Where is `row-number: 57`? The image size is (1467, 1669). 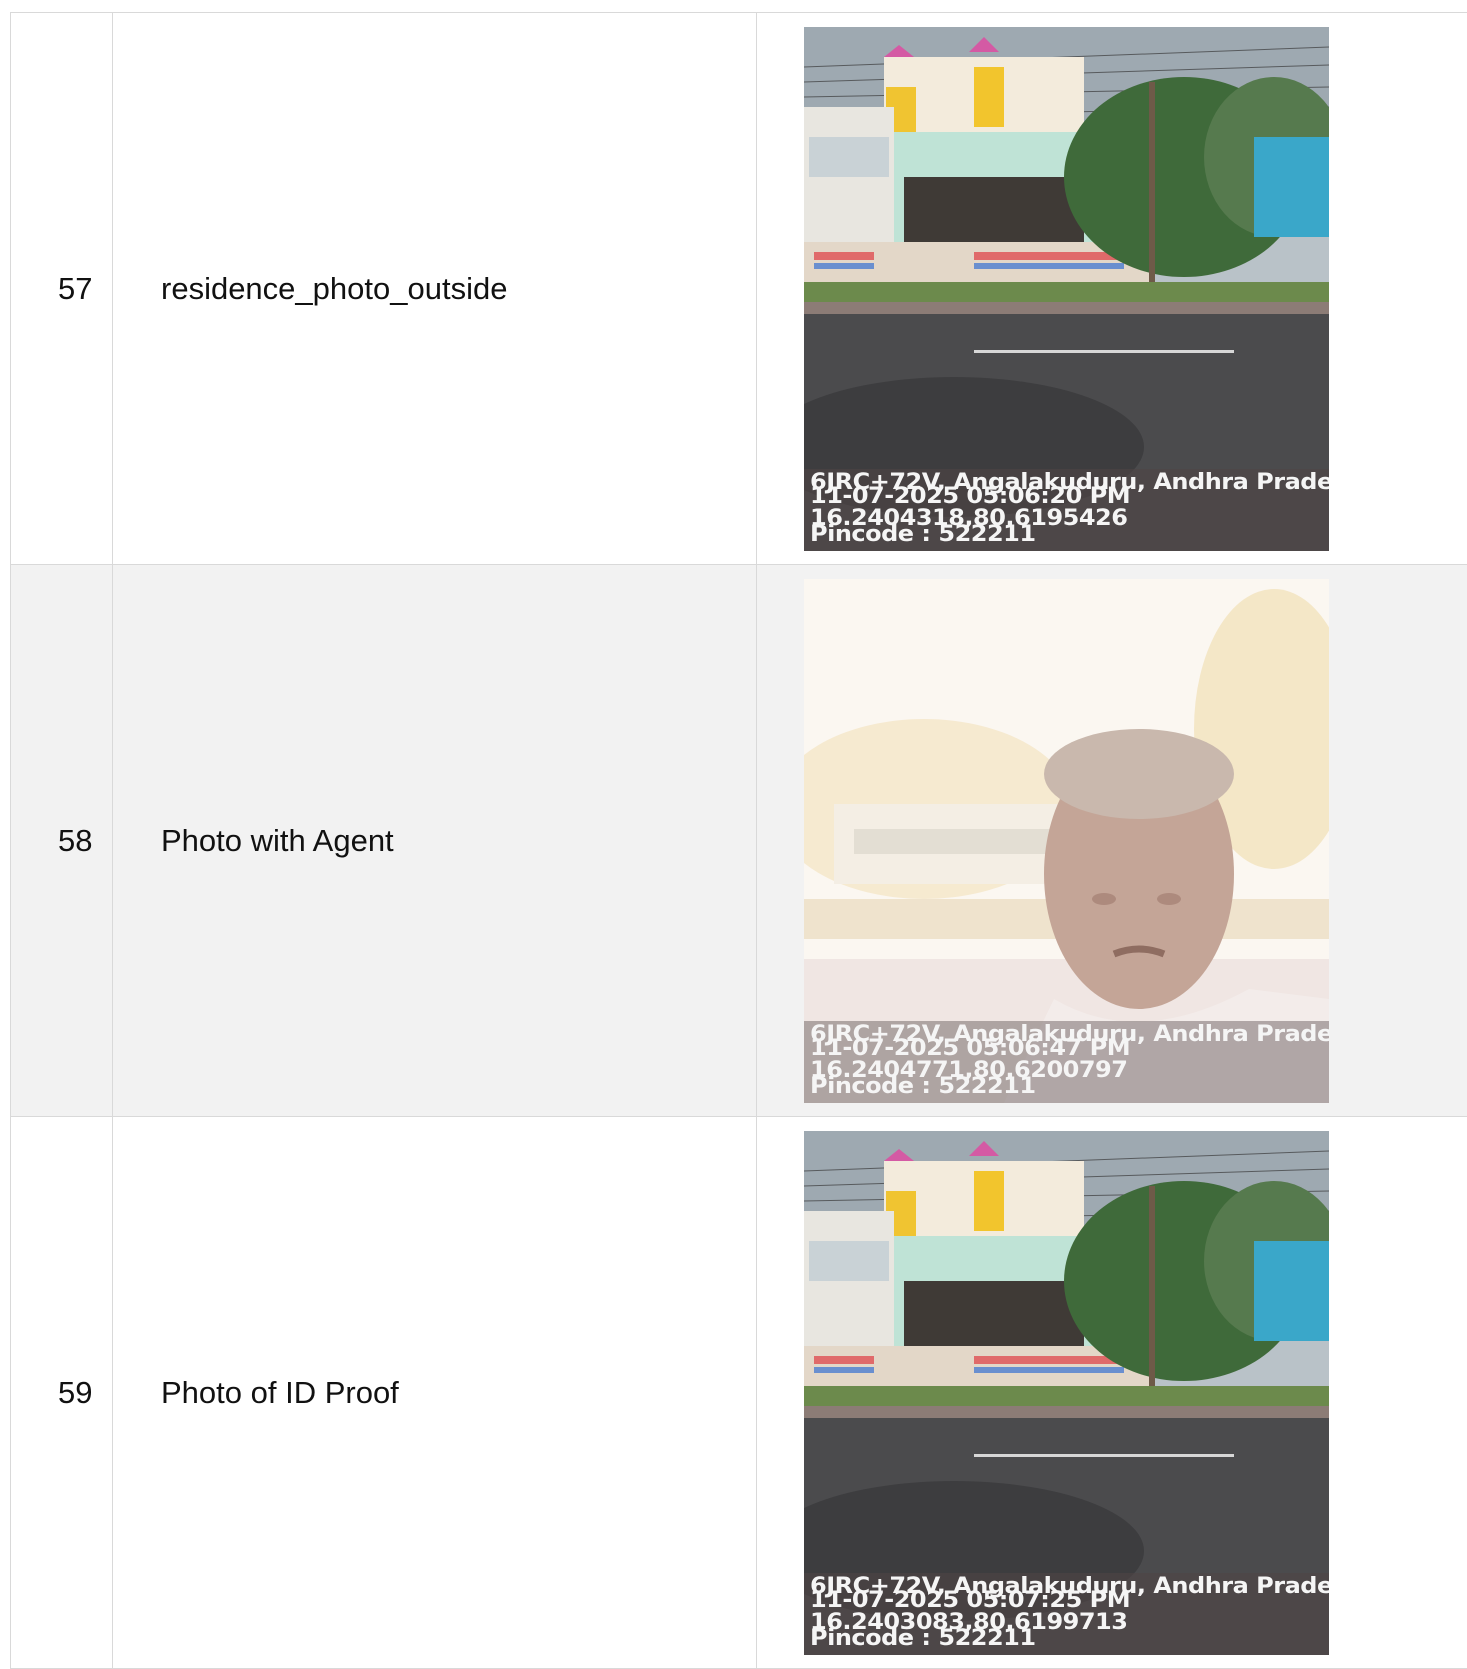
row-number: 57 is located at coordinates (61, 288).